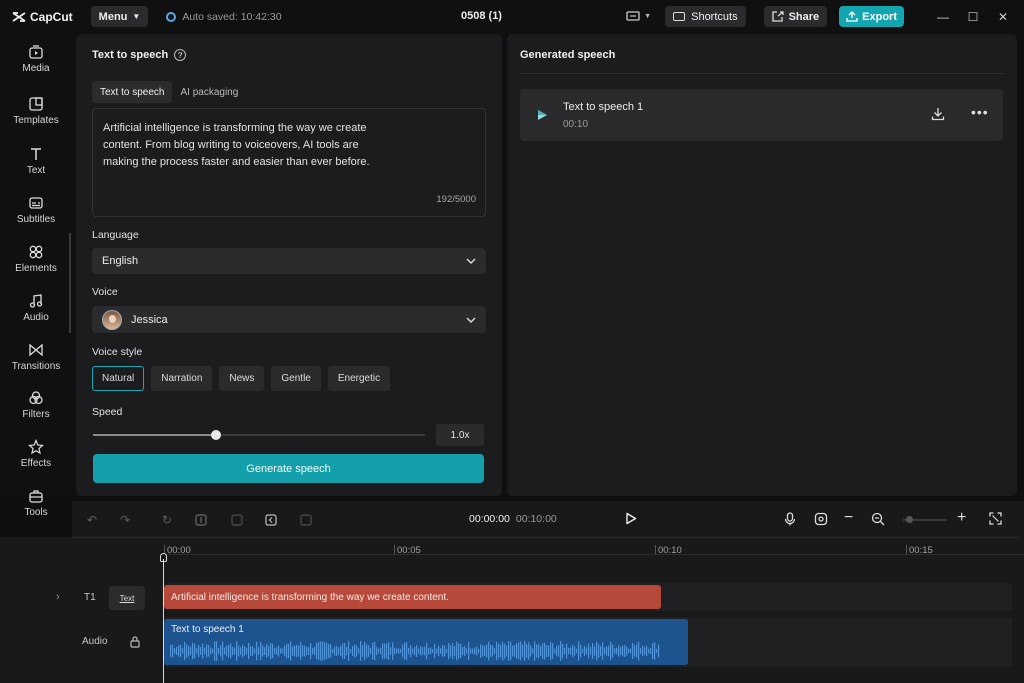 The width and height of the screenshot is (1024, 683). I want to click on style-news: News, so click(242, 378).